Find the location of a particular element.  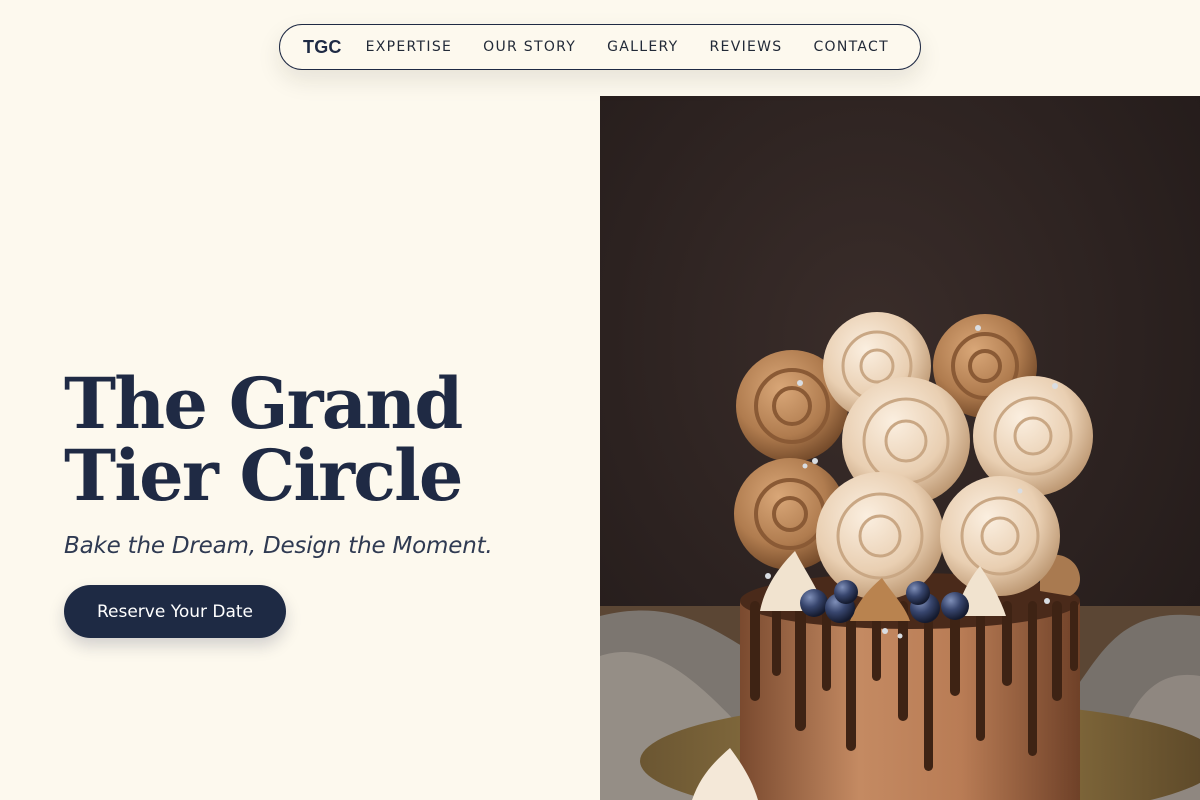

hero-title-line-1: The Grand is located at coordinates (263, 403).